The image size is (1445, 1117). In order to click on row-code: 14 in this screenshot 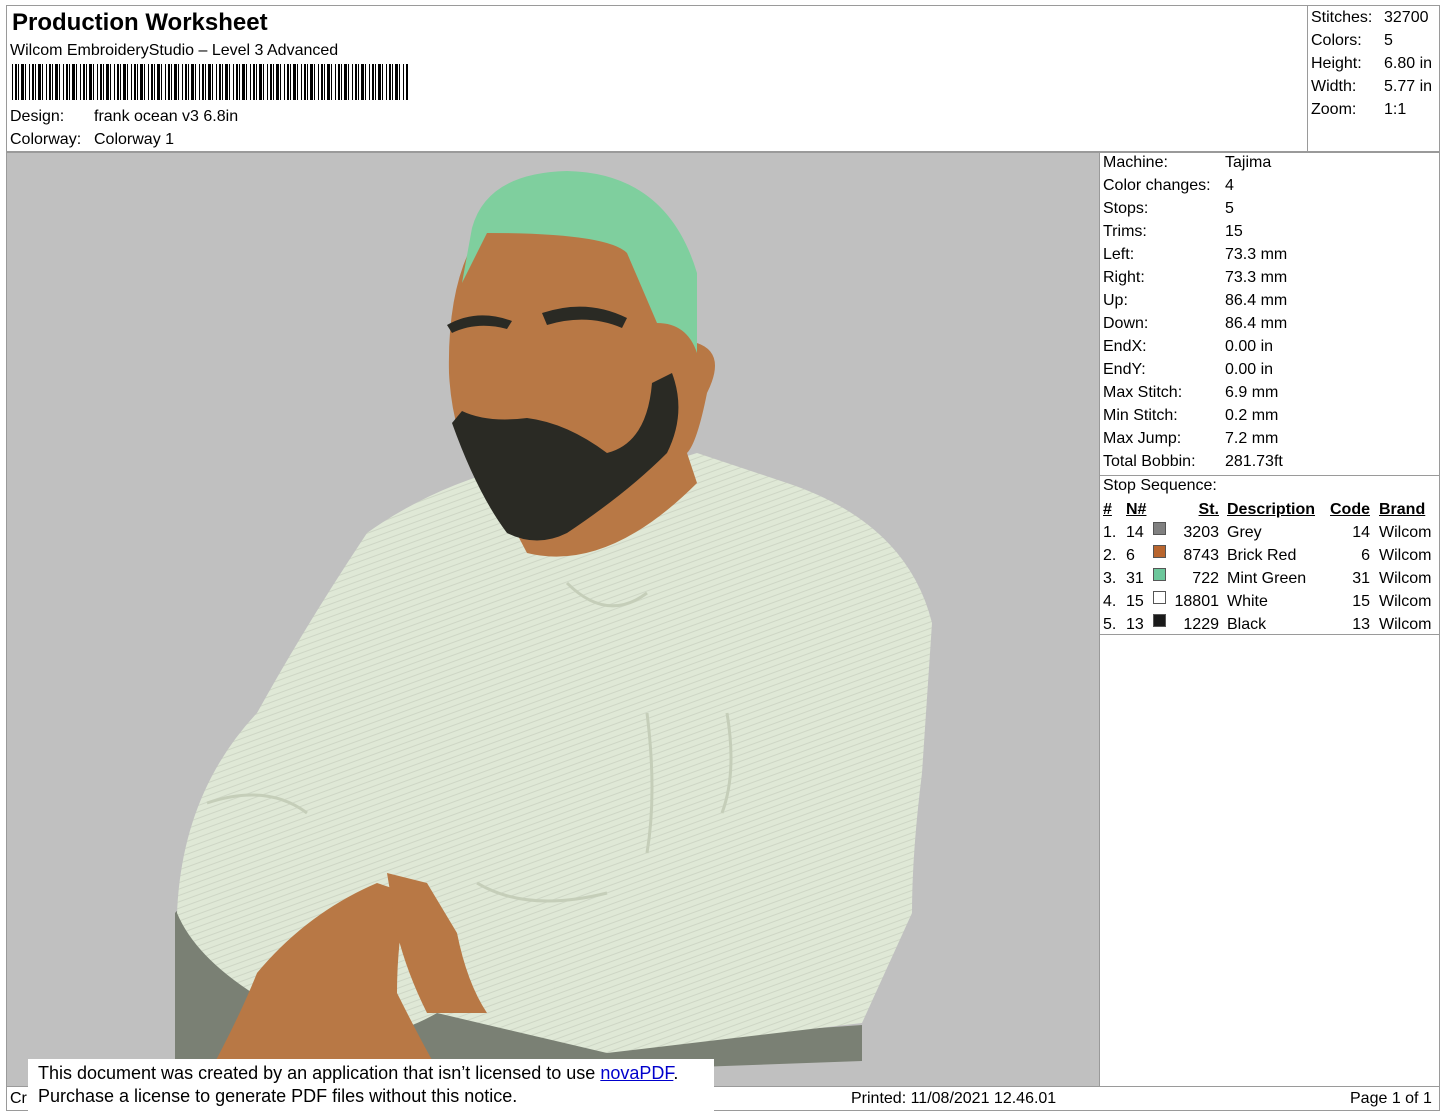, I will do `click(1361, 532)`.